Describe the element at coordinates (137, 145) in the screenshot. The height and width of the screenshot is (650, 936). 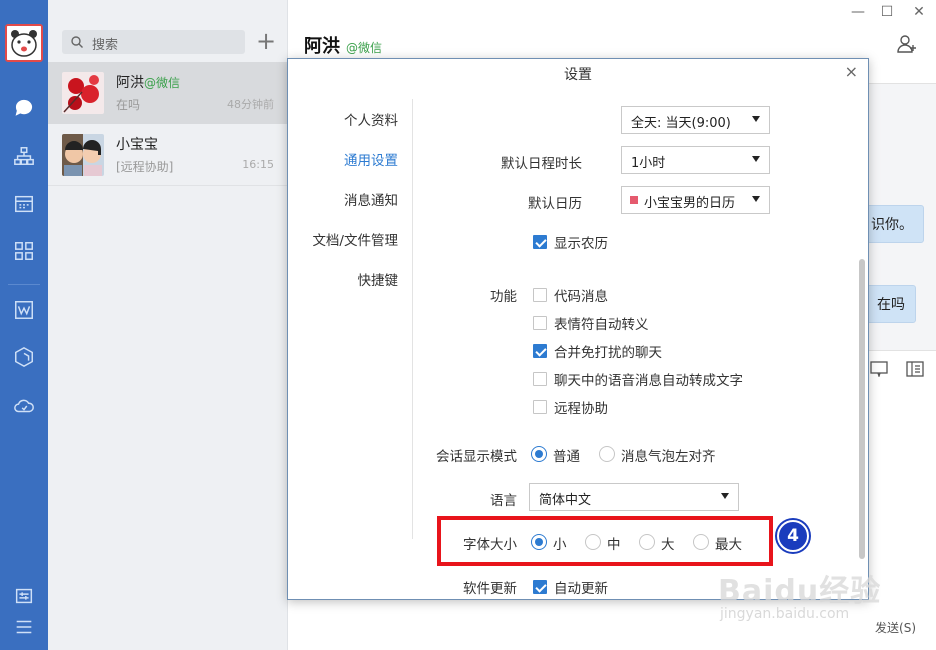
I see `chat-name: 小宝宝` at that location.